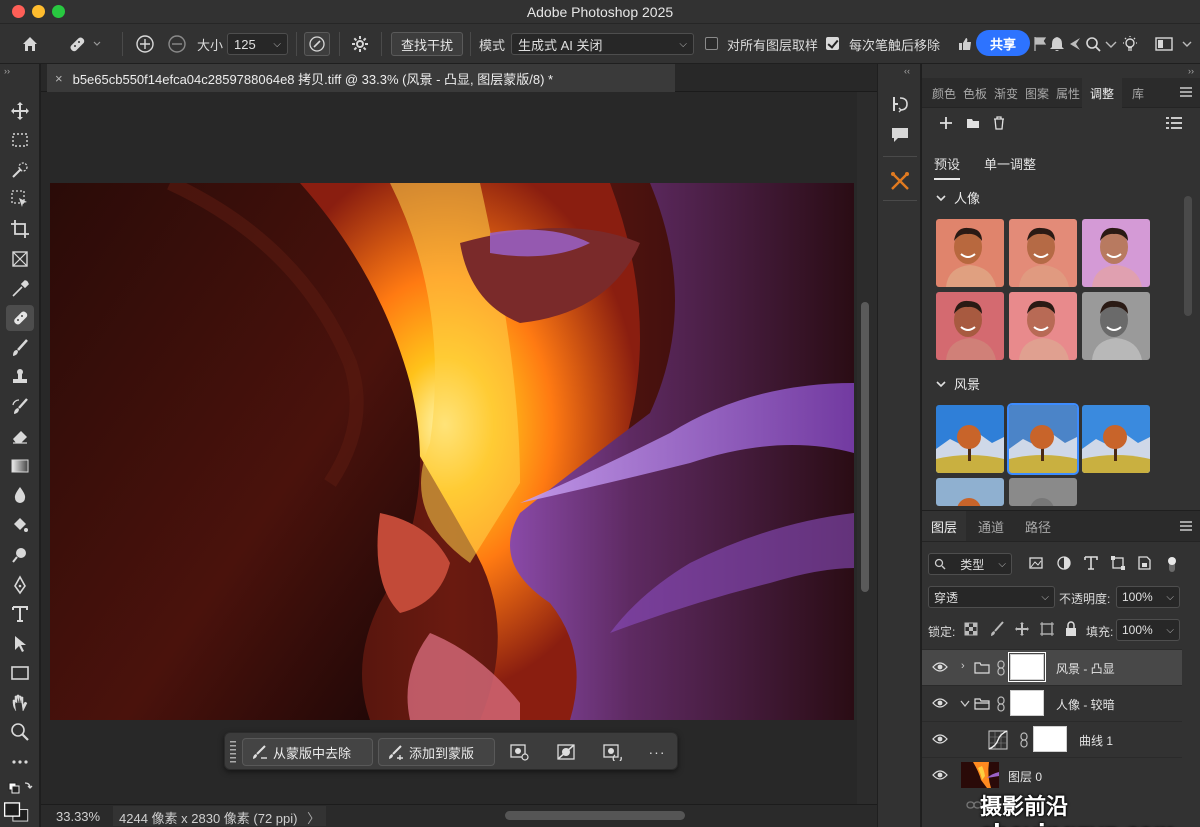  I want to click on blur-tool-icon, so click(20, 495).